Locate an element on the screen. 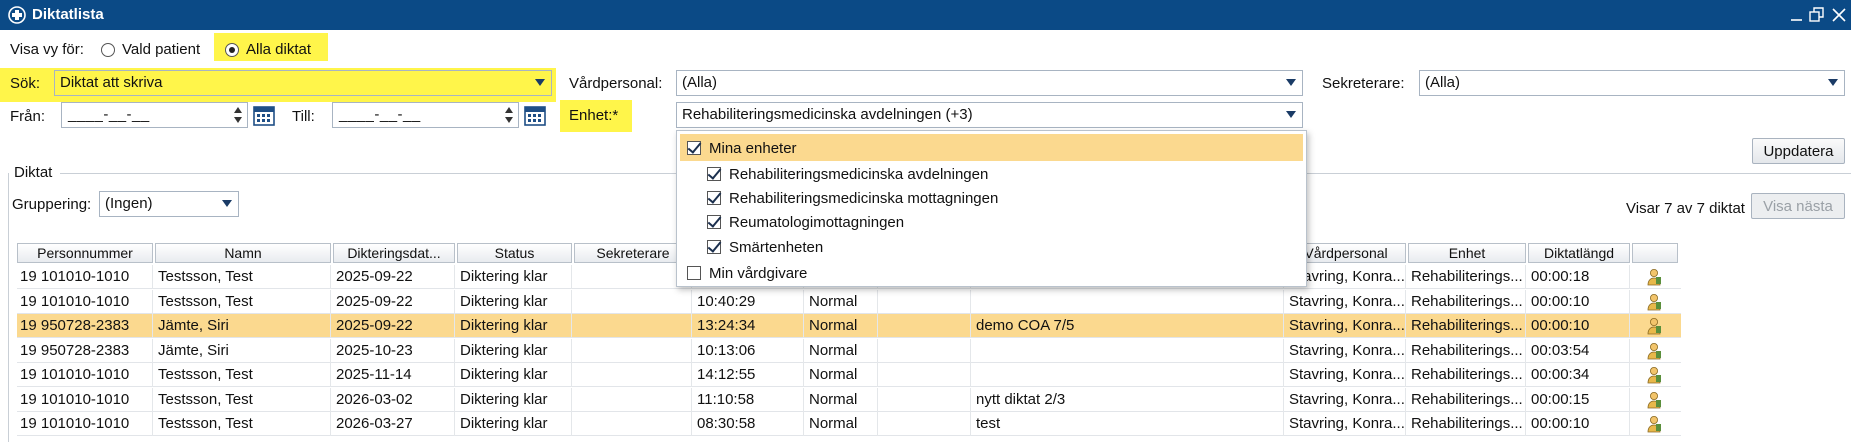  restore-icon is located at coordinates (1817, 15).